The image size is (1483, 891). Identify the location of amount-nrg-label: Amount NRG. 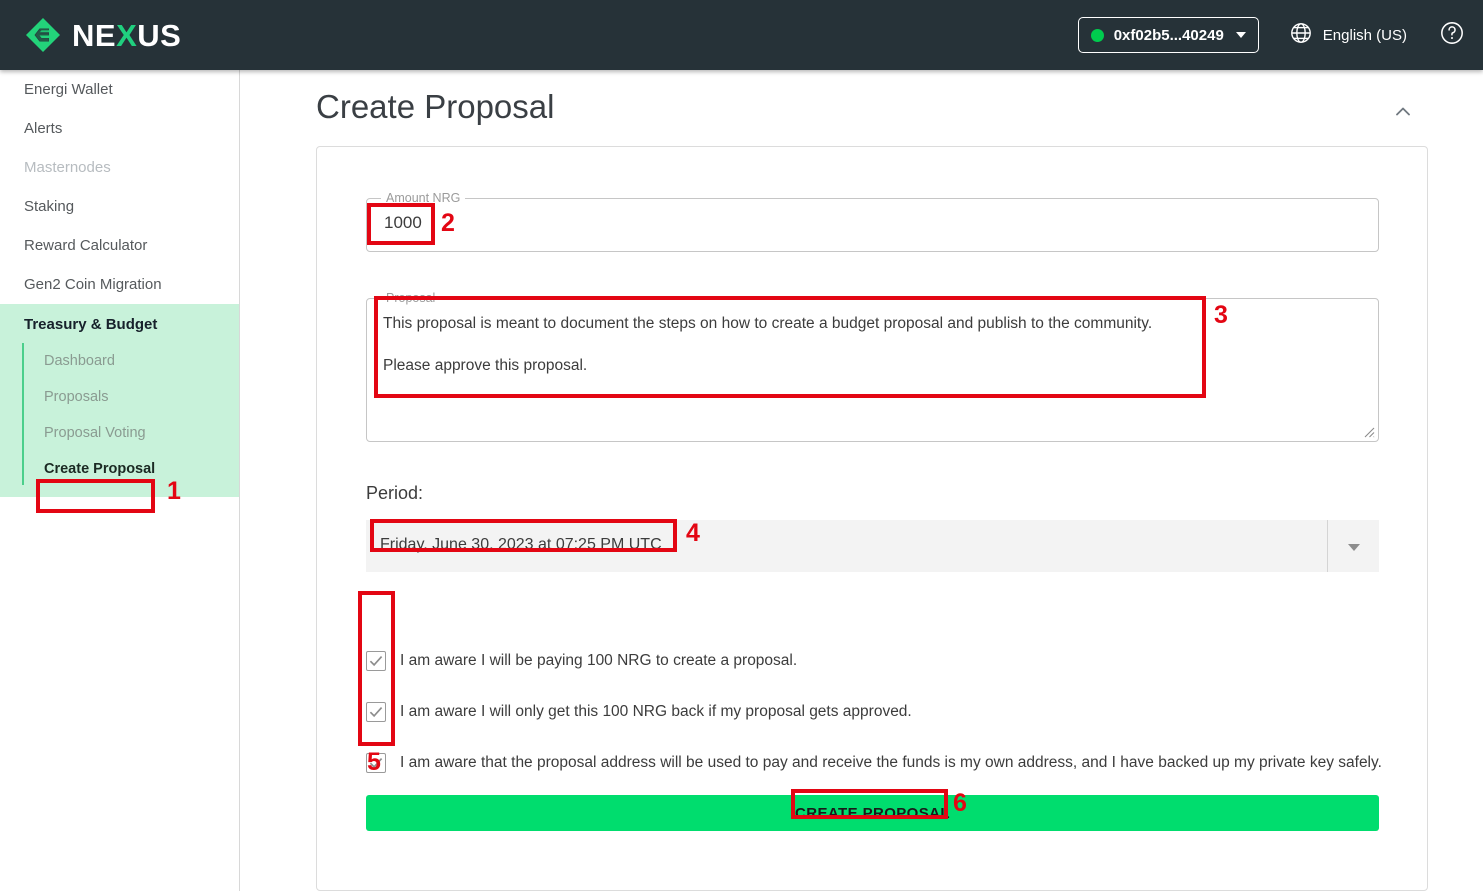
(423, 198).